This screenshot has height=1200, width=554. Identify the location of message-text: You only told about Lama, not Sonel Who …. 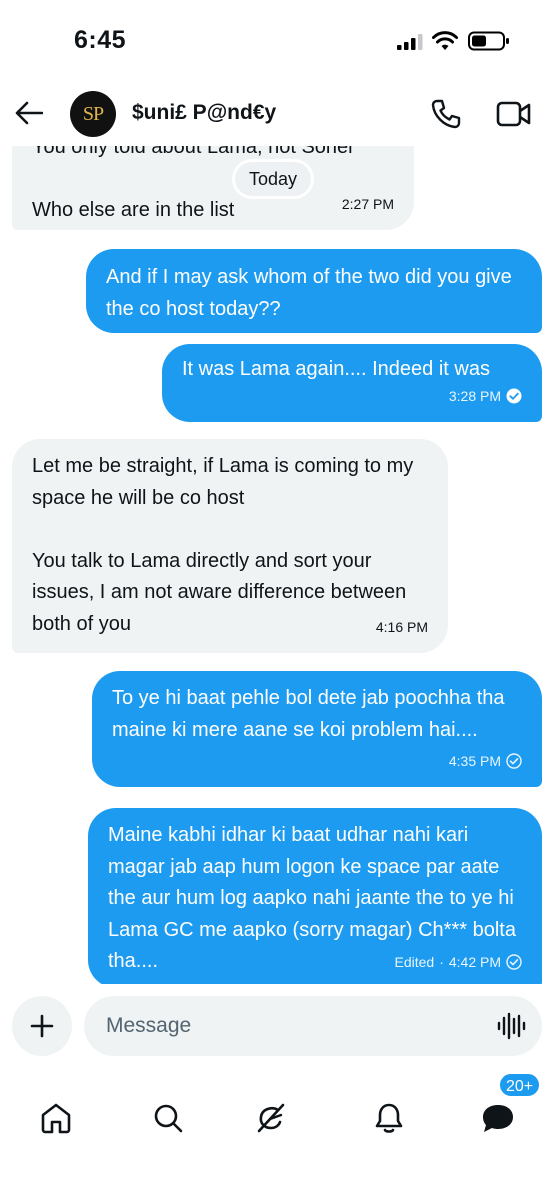
(192, 183).